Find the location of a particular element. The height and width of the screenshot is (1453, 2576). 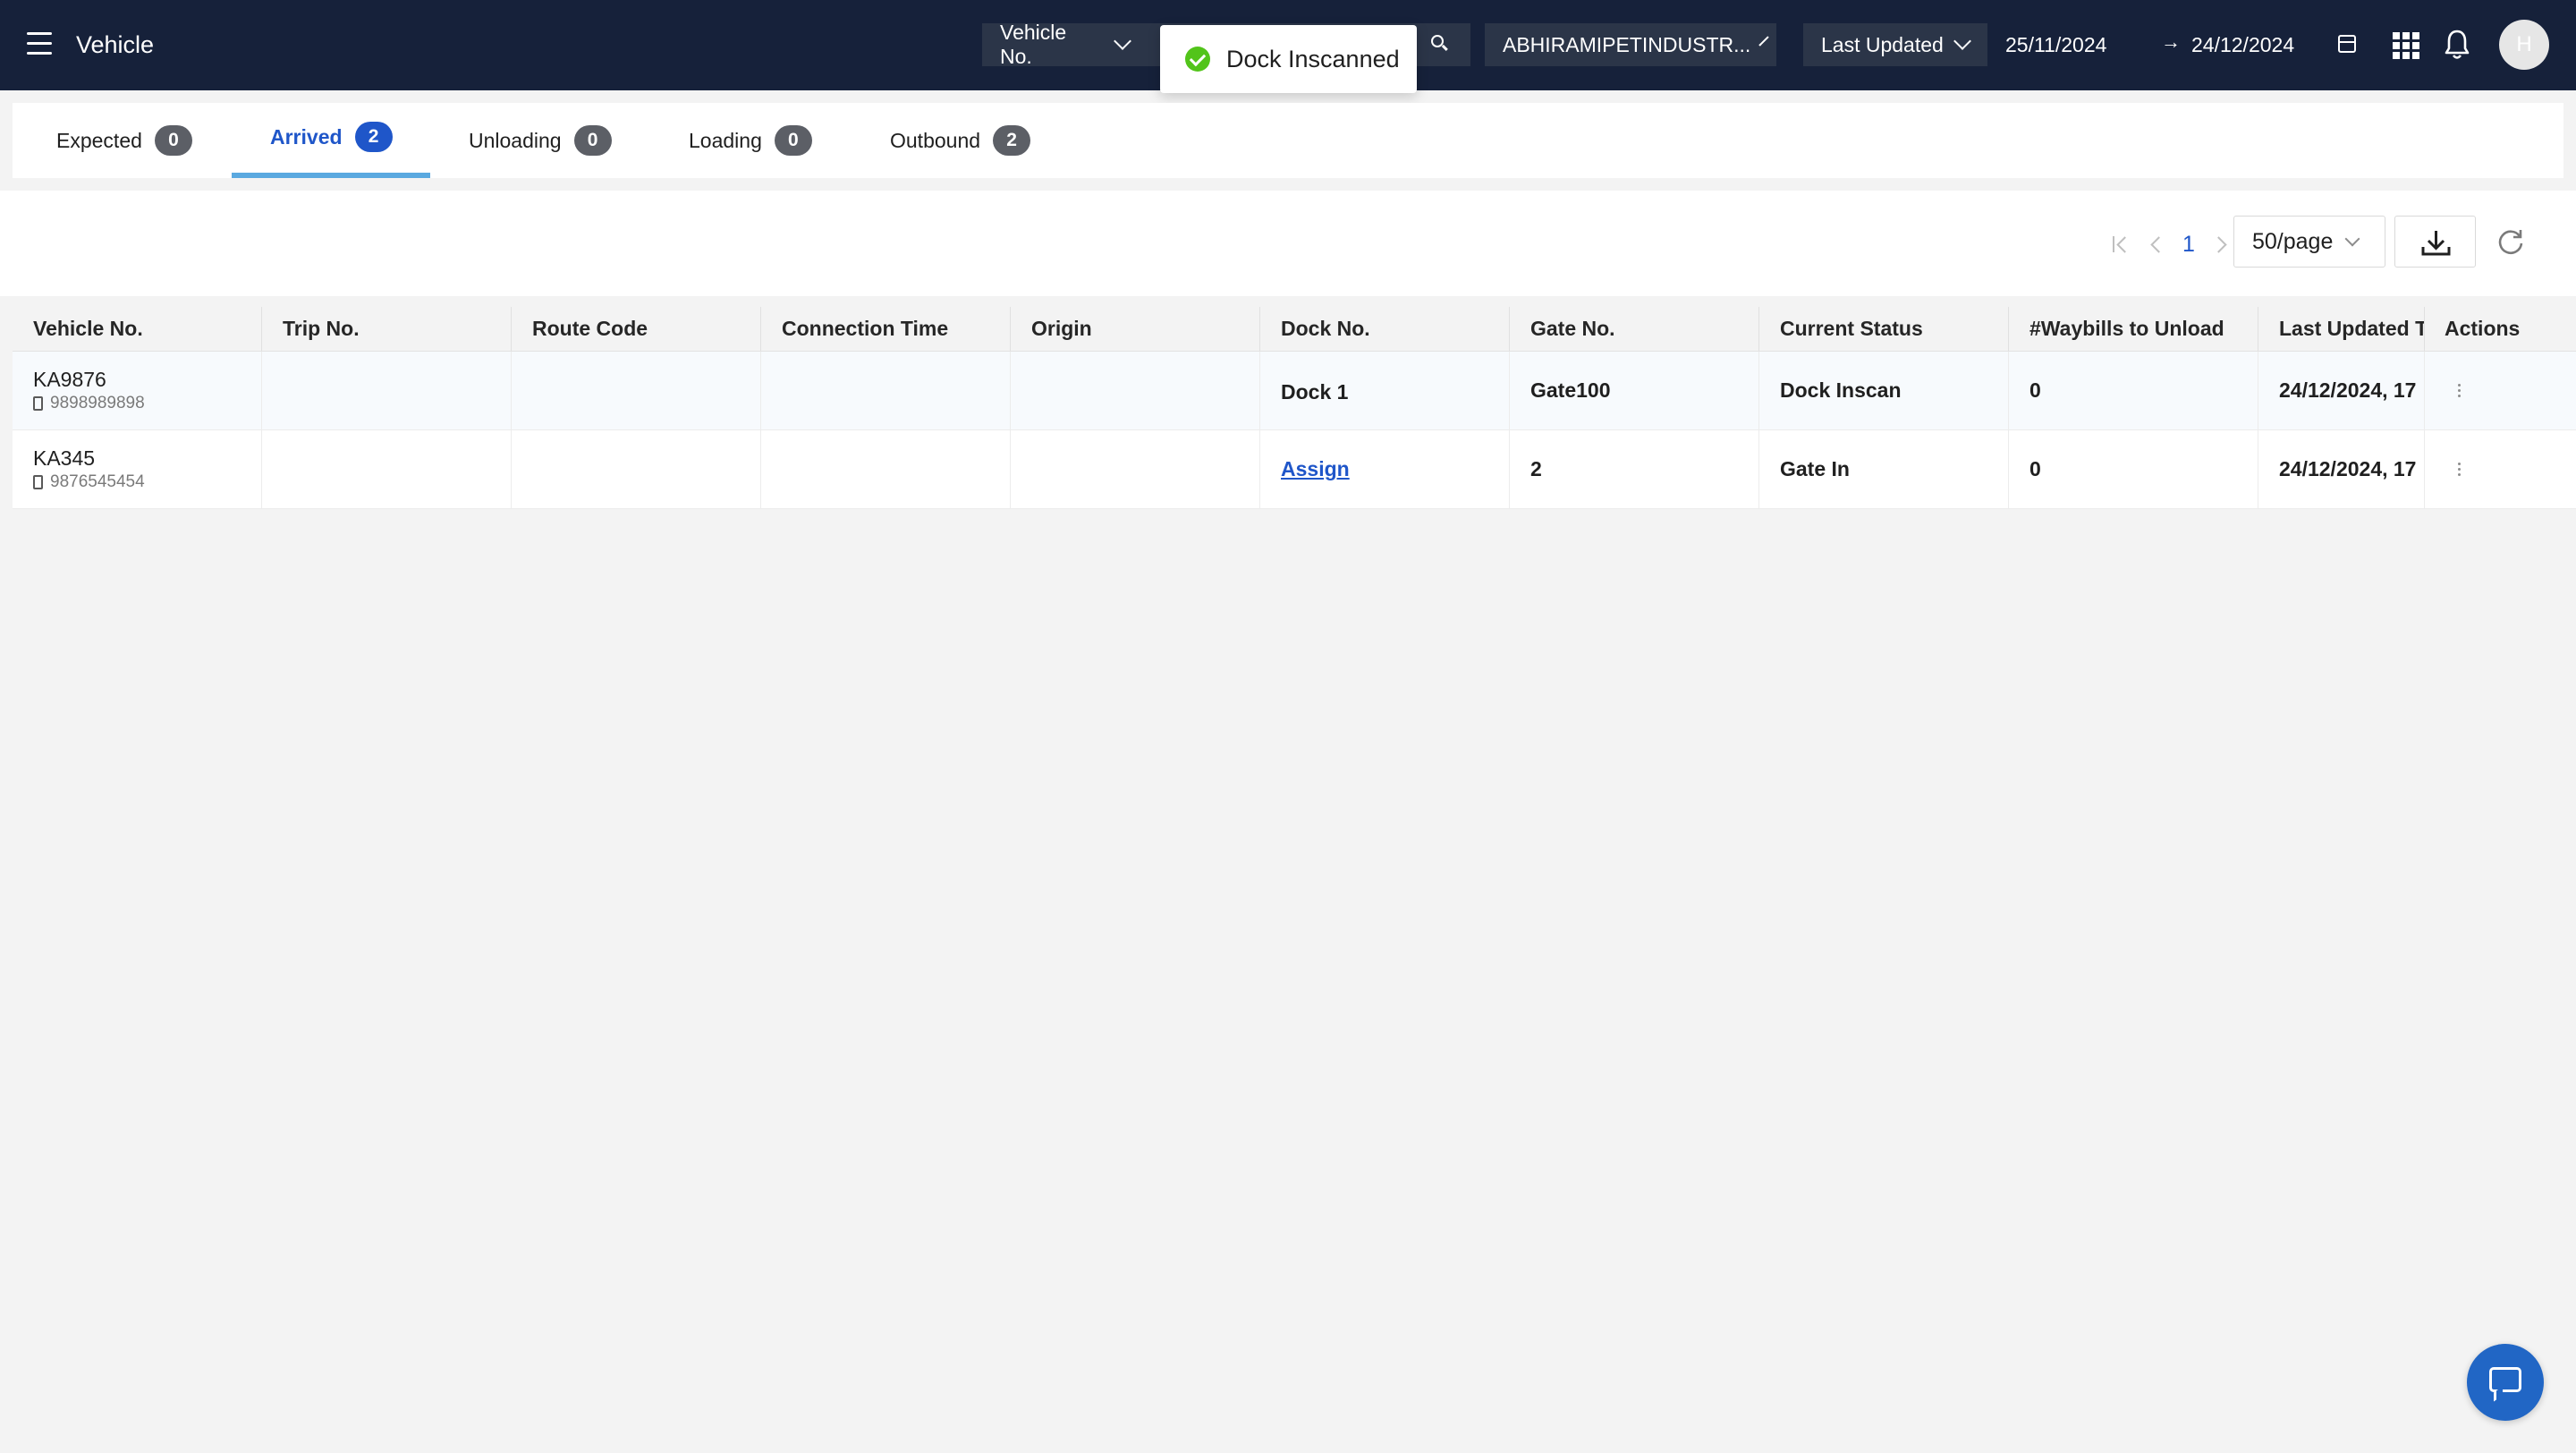

table-toolbar: 1 50/page is located at coordinates (1288, 243).